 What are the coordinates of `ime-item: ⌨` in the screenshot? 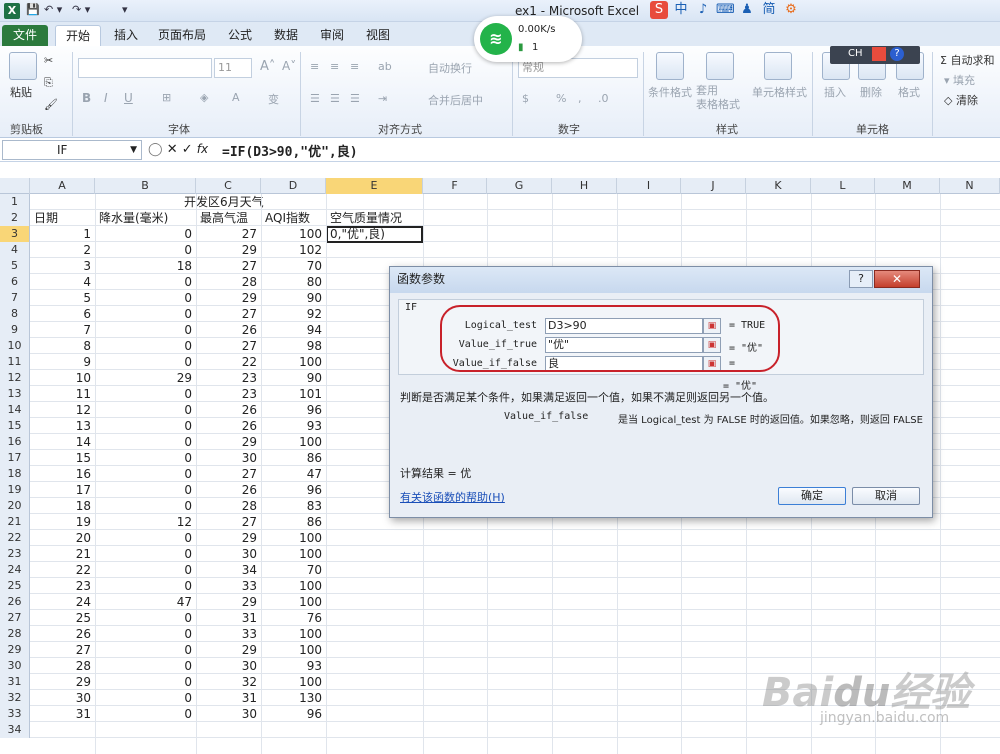 It's located at (725, 10).